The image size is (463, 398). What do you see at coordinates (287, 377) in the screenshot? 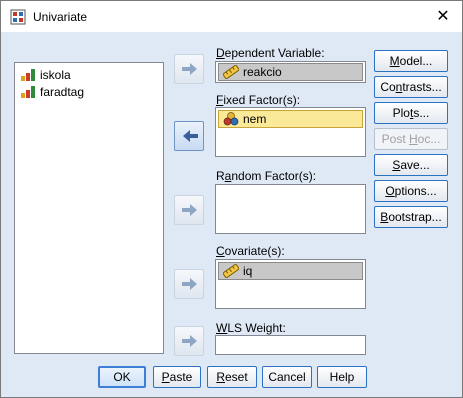
I see `cancel-button: Cancel` at bounding box center [287, 377].